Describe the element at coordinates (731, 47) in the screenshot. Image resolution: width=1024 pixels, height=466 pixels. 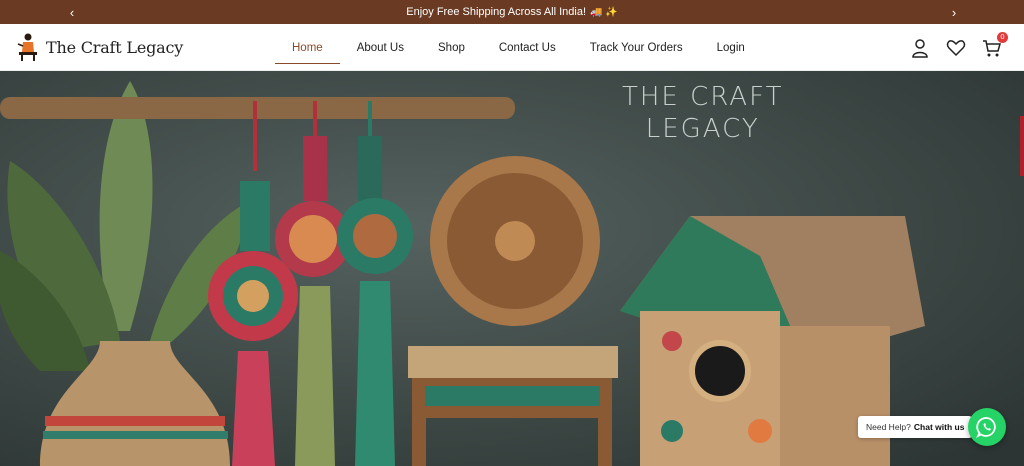
I see `nav-login: Login` at that location.